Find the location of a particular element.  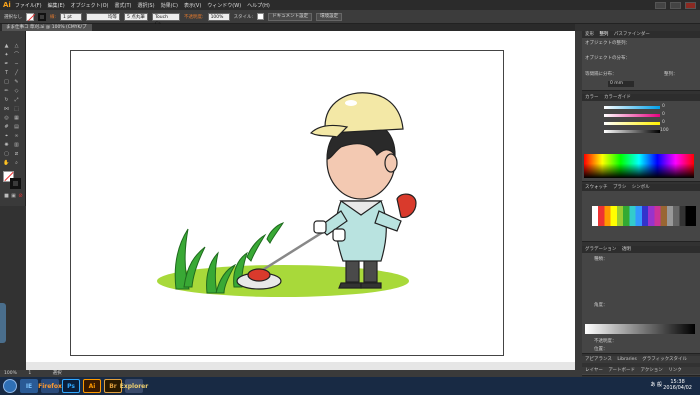

type-tool-icon: T is located at coordinates (6, 73).